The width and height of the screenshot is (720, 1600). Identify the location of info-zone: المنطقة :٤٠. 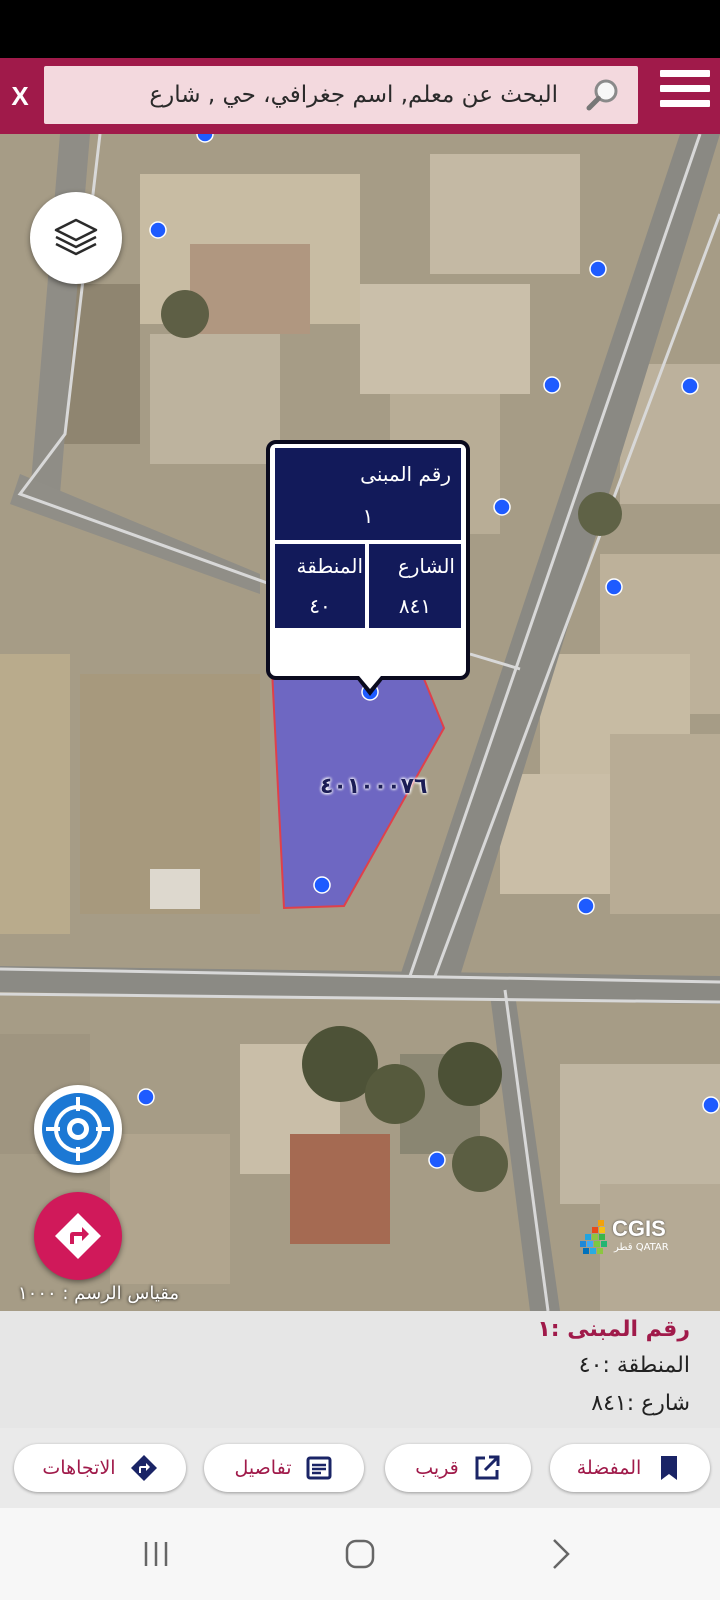
(634, 1365).